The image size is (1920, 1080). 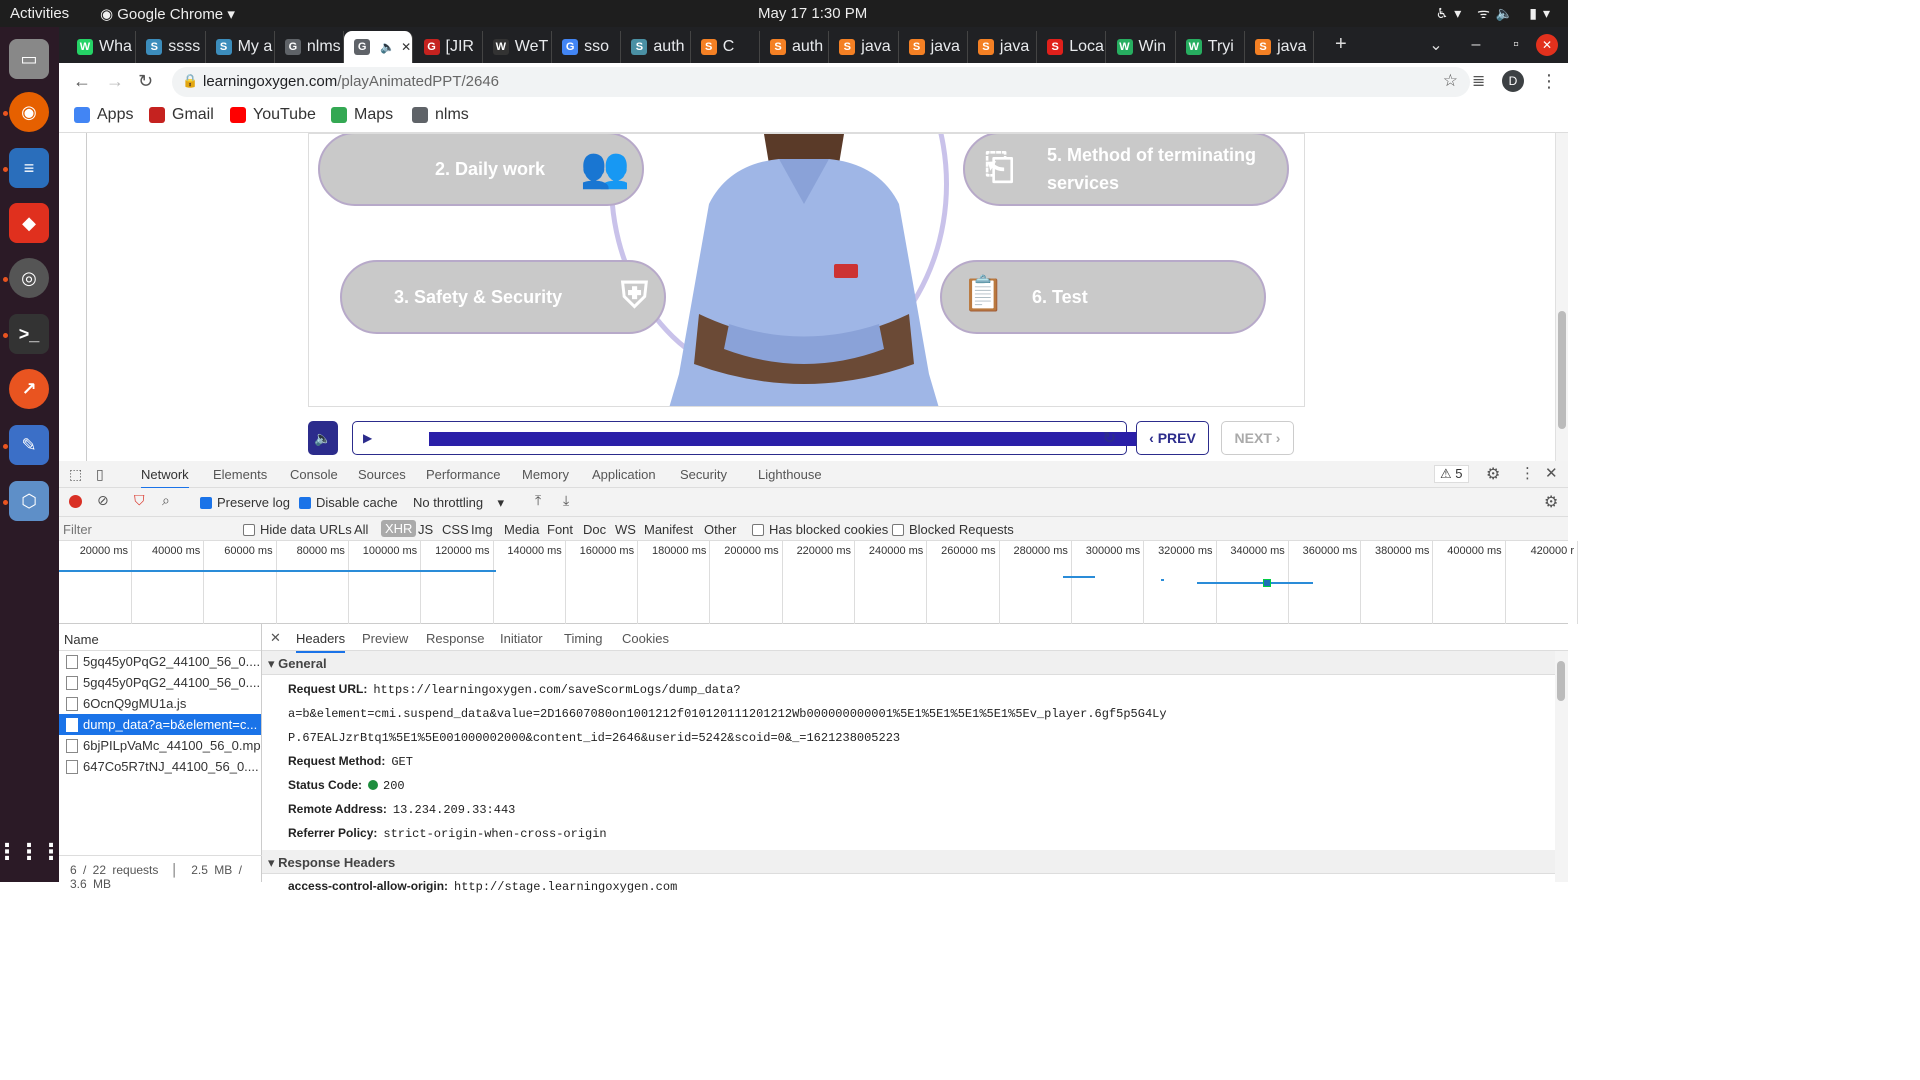 What do you see at coordinates (953, 529) in the screenshot?
I see `blocked-requests-checkbox: Blocked Requests` at bounding box center [953, 529].